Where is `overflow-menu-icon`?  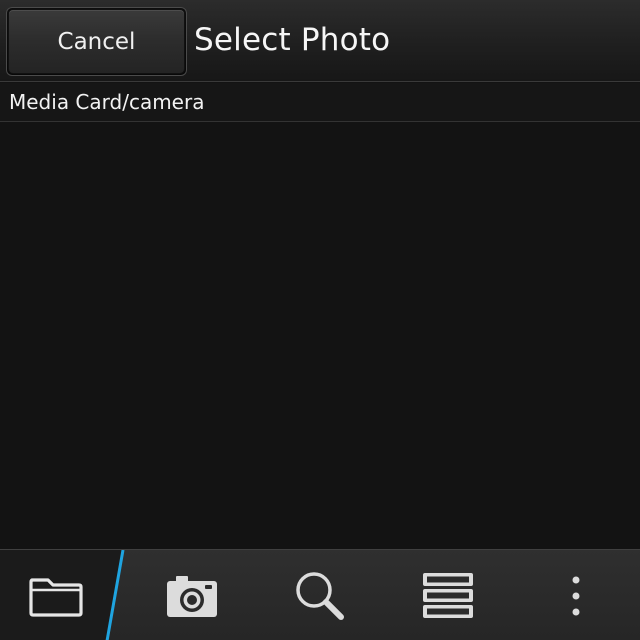 overflow-menu-icon is located at coordinates (576, 595).